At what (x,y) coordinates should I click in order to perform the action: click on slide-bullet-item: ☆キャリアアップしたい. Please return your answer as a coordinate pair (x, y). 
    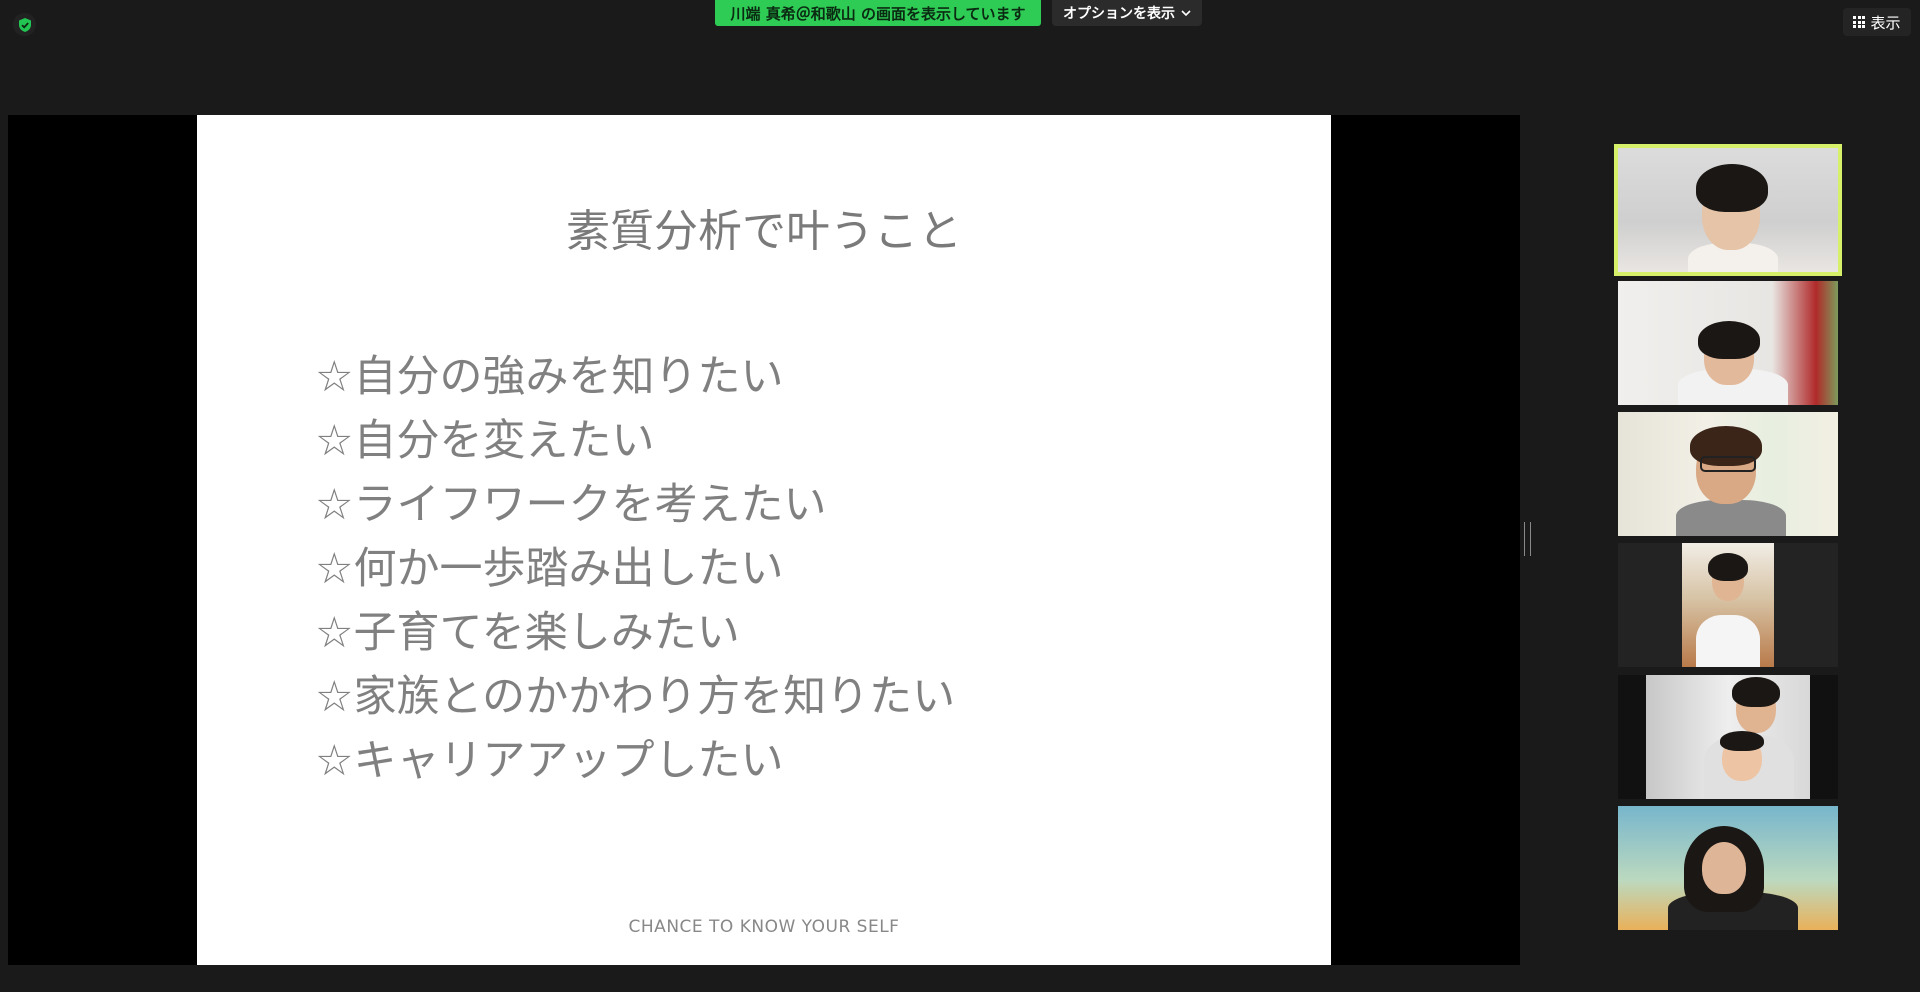
    Looking at the image, I should click on (549, 761).